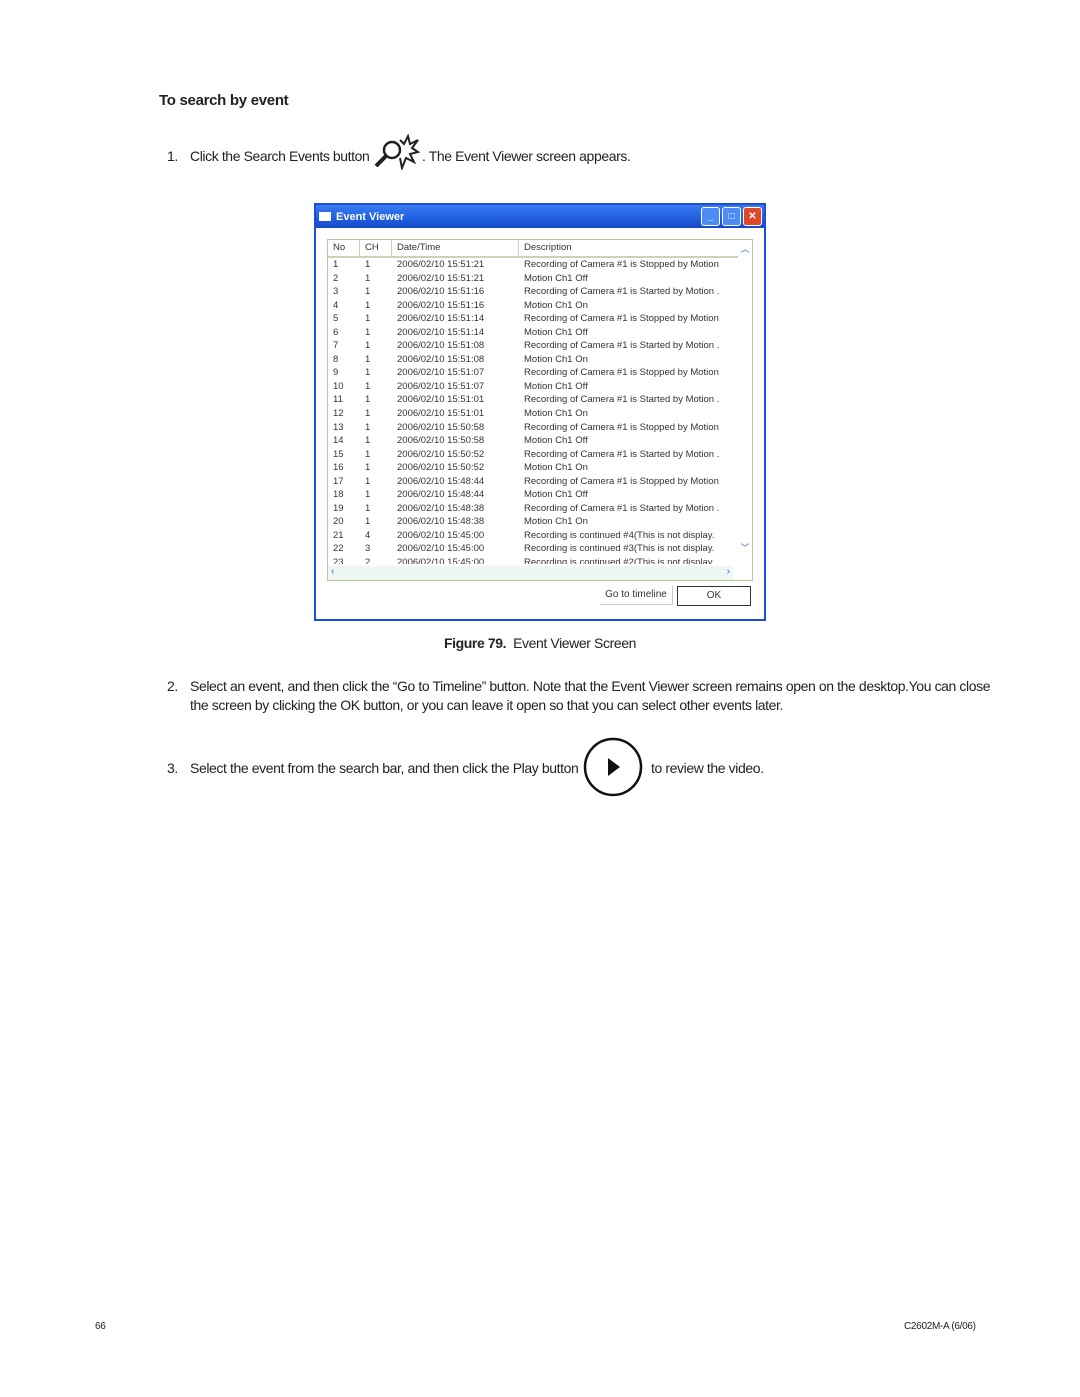  What do you see at coordinates (714, 596) in the screenshot?
I see `ok-button: OK` at bounding box center [714, 596].